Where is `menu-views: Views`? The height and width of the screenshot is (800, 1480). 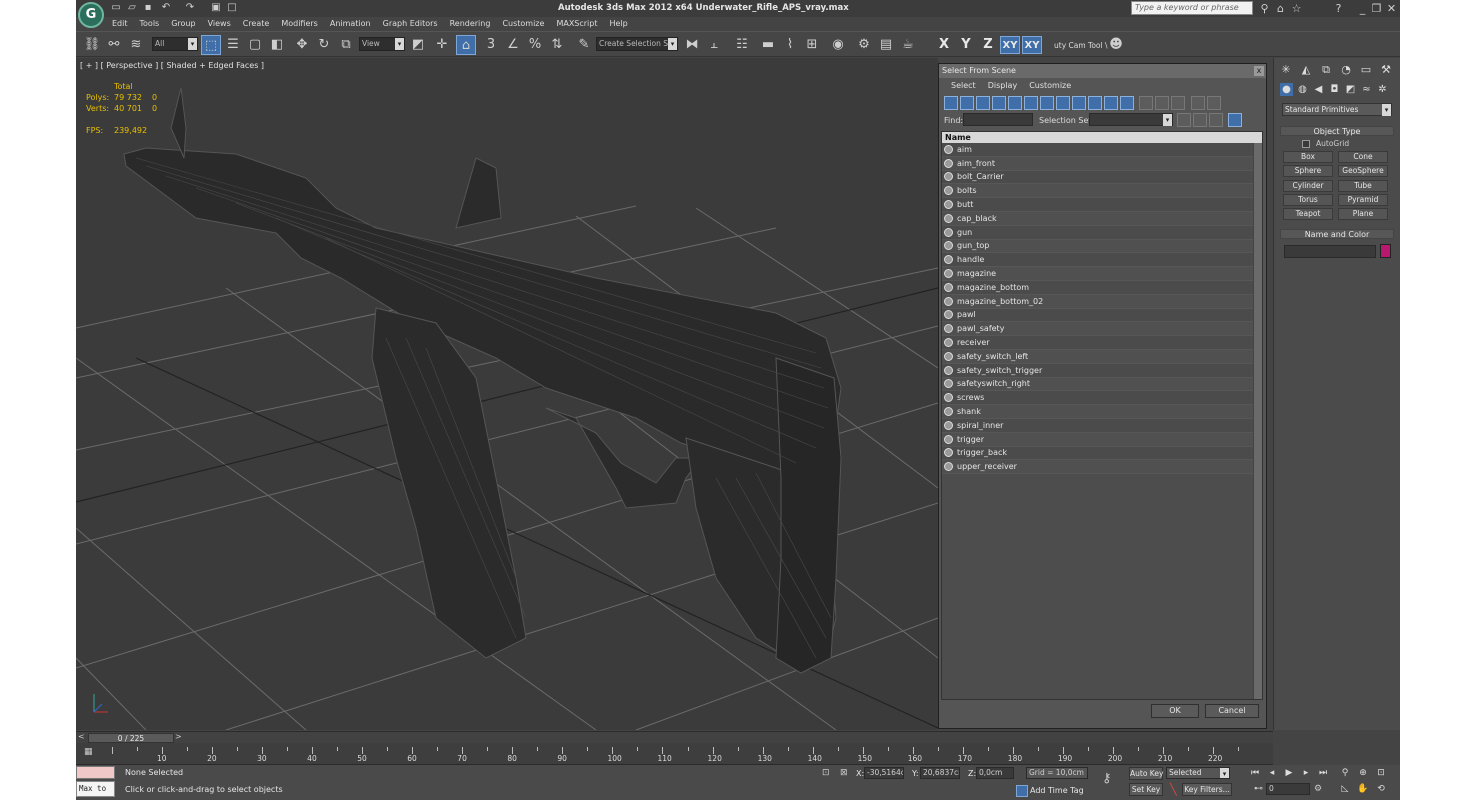 menu-views: Views is located at coordinates (219, 23).